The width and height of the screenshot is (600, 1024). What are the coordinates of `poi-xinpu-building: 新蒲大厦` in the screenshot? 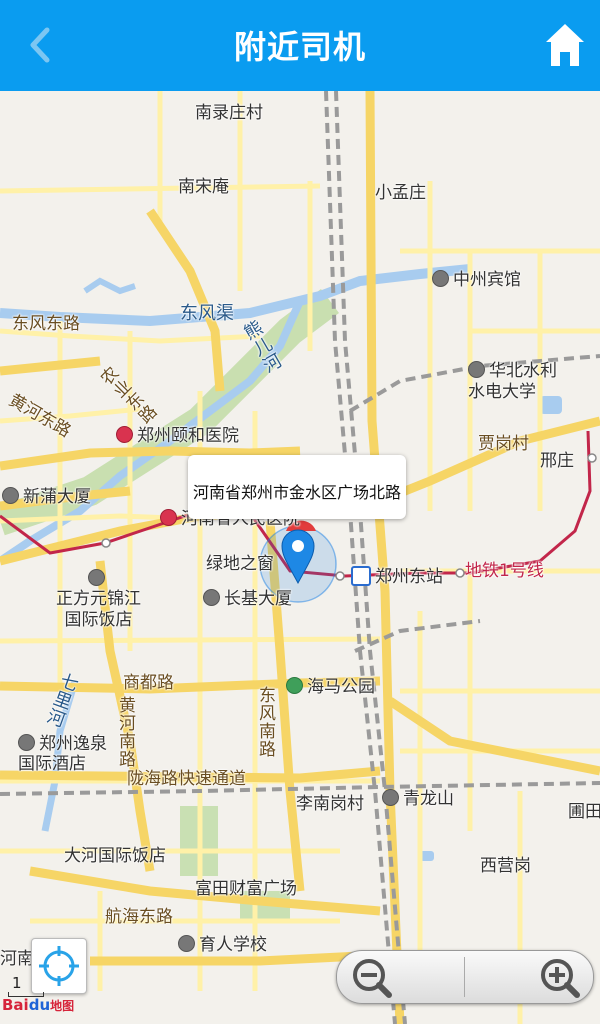 It's located at (46, 496).